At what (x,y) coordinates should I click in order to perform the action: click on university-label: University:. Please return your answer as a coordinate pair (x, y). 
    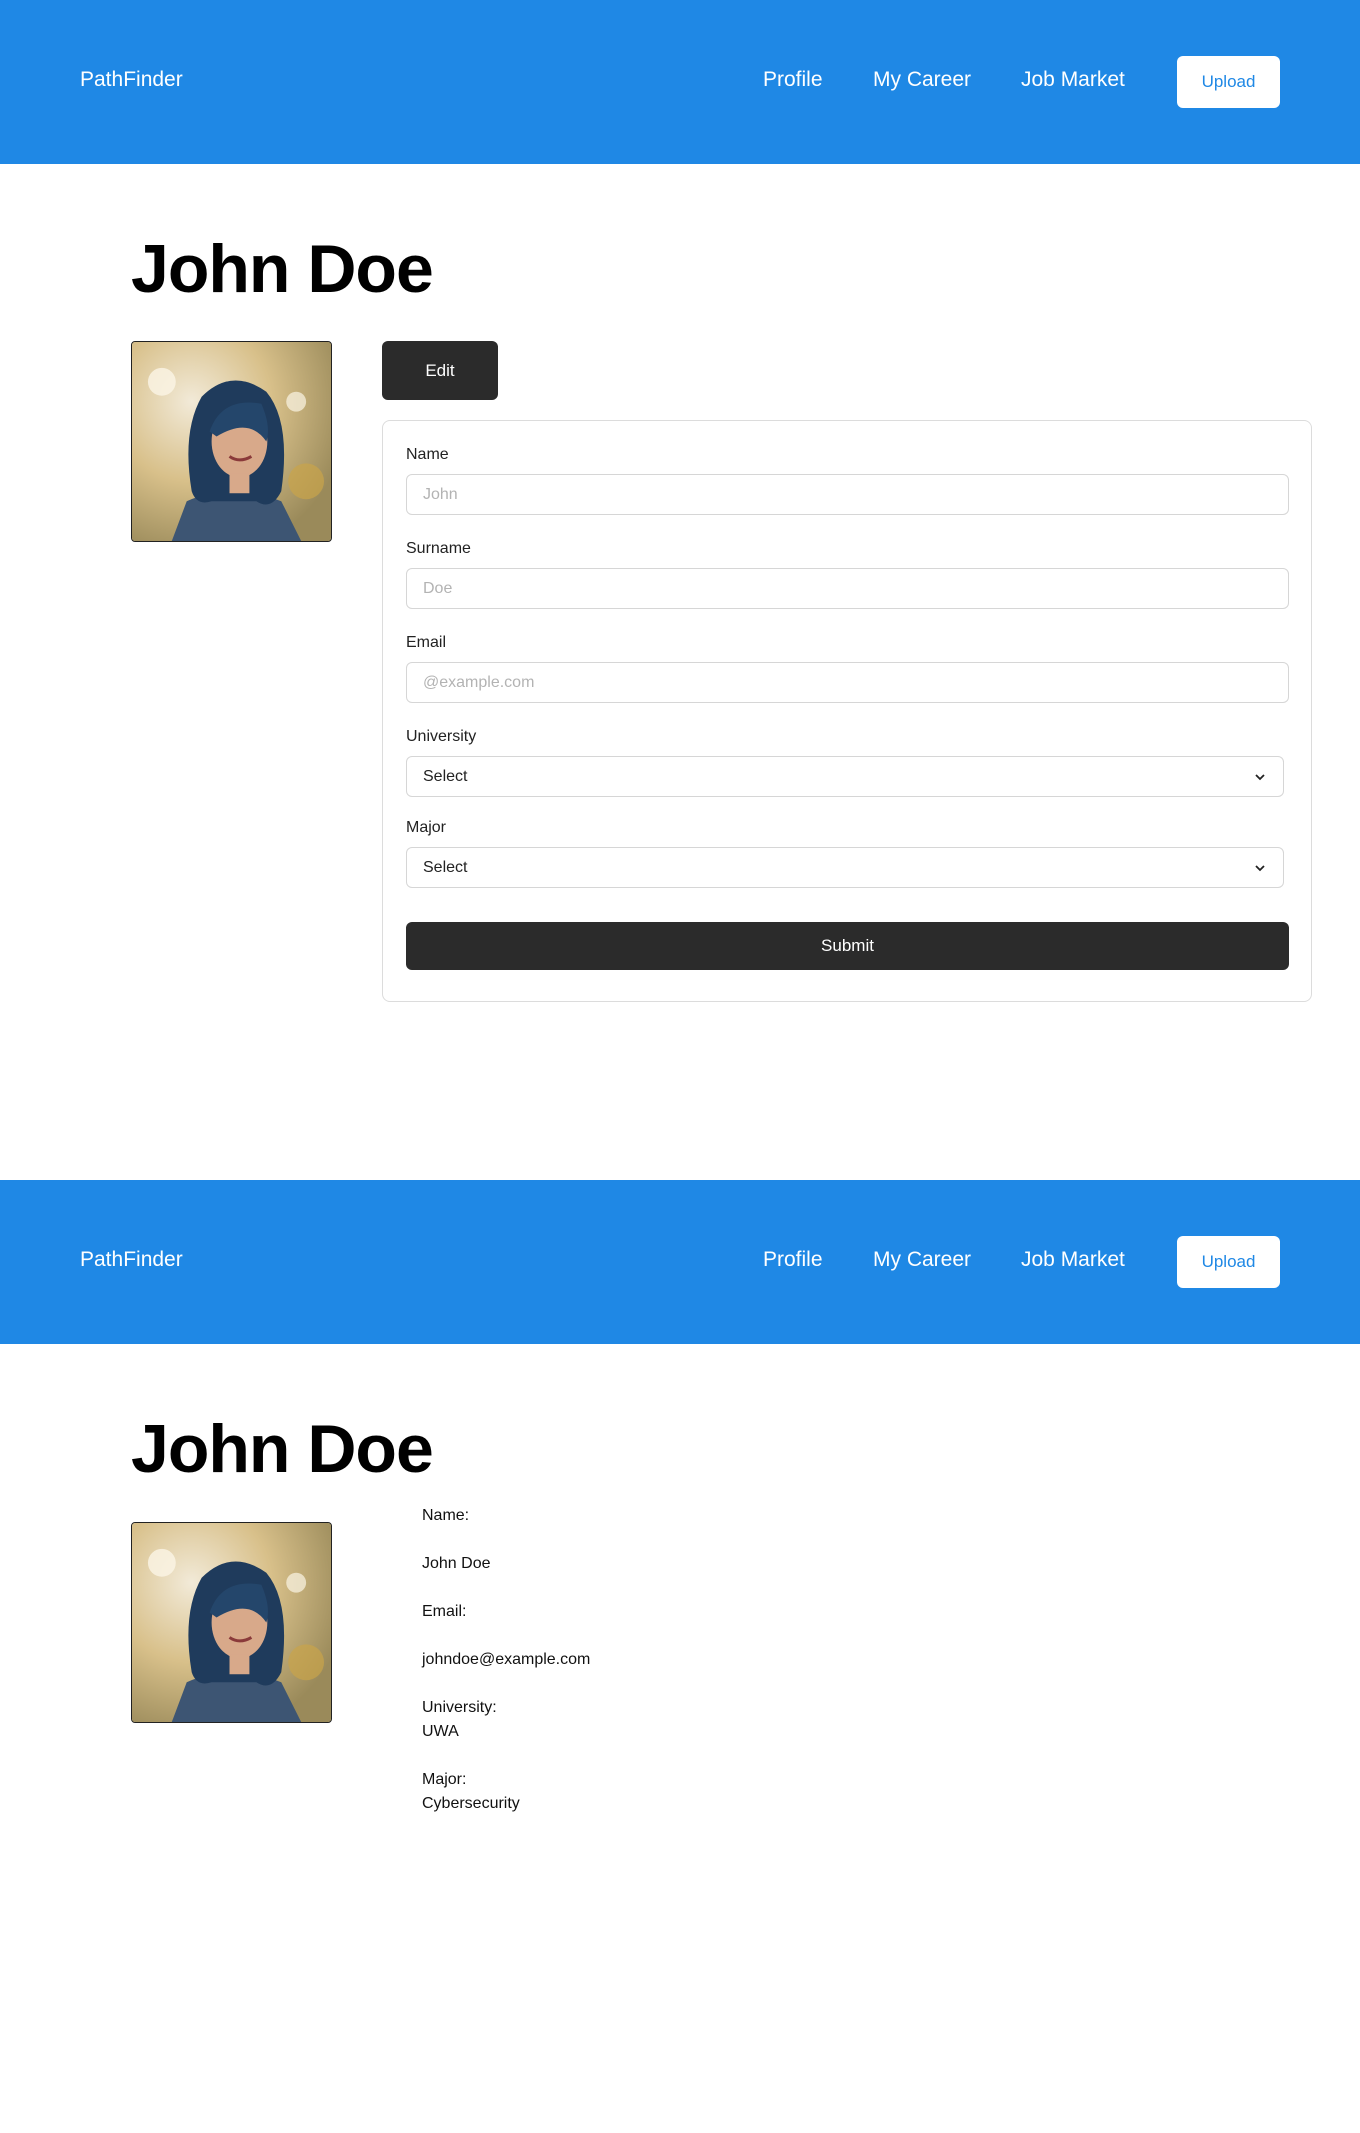
    Looking at the image, I should click on (459, 1707).